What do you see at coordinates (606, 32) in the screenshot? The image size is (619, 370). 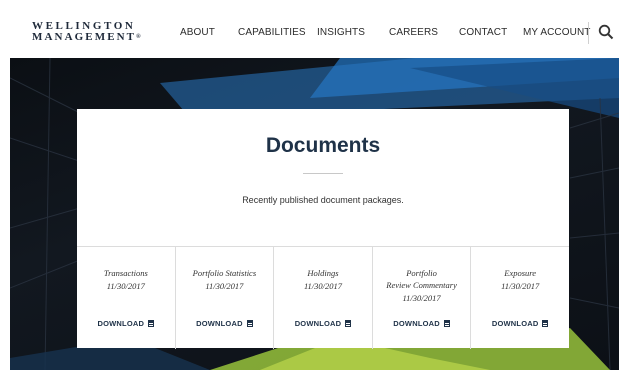 I see `search-icon` at bounding box center [606, 32].